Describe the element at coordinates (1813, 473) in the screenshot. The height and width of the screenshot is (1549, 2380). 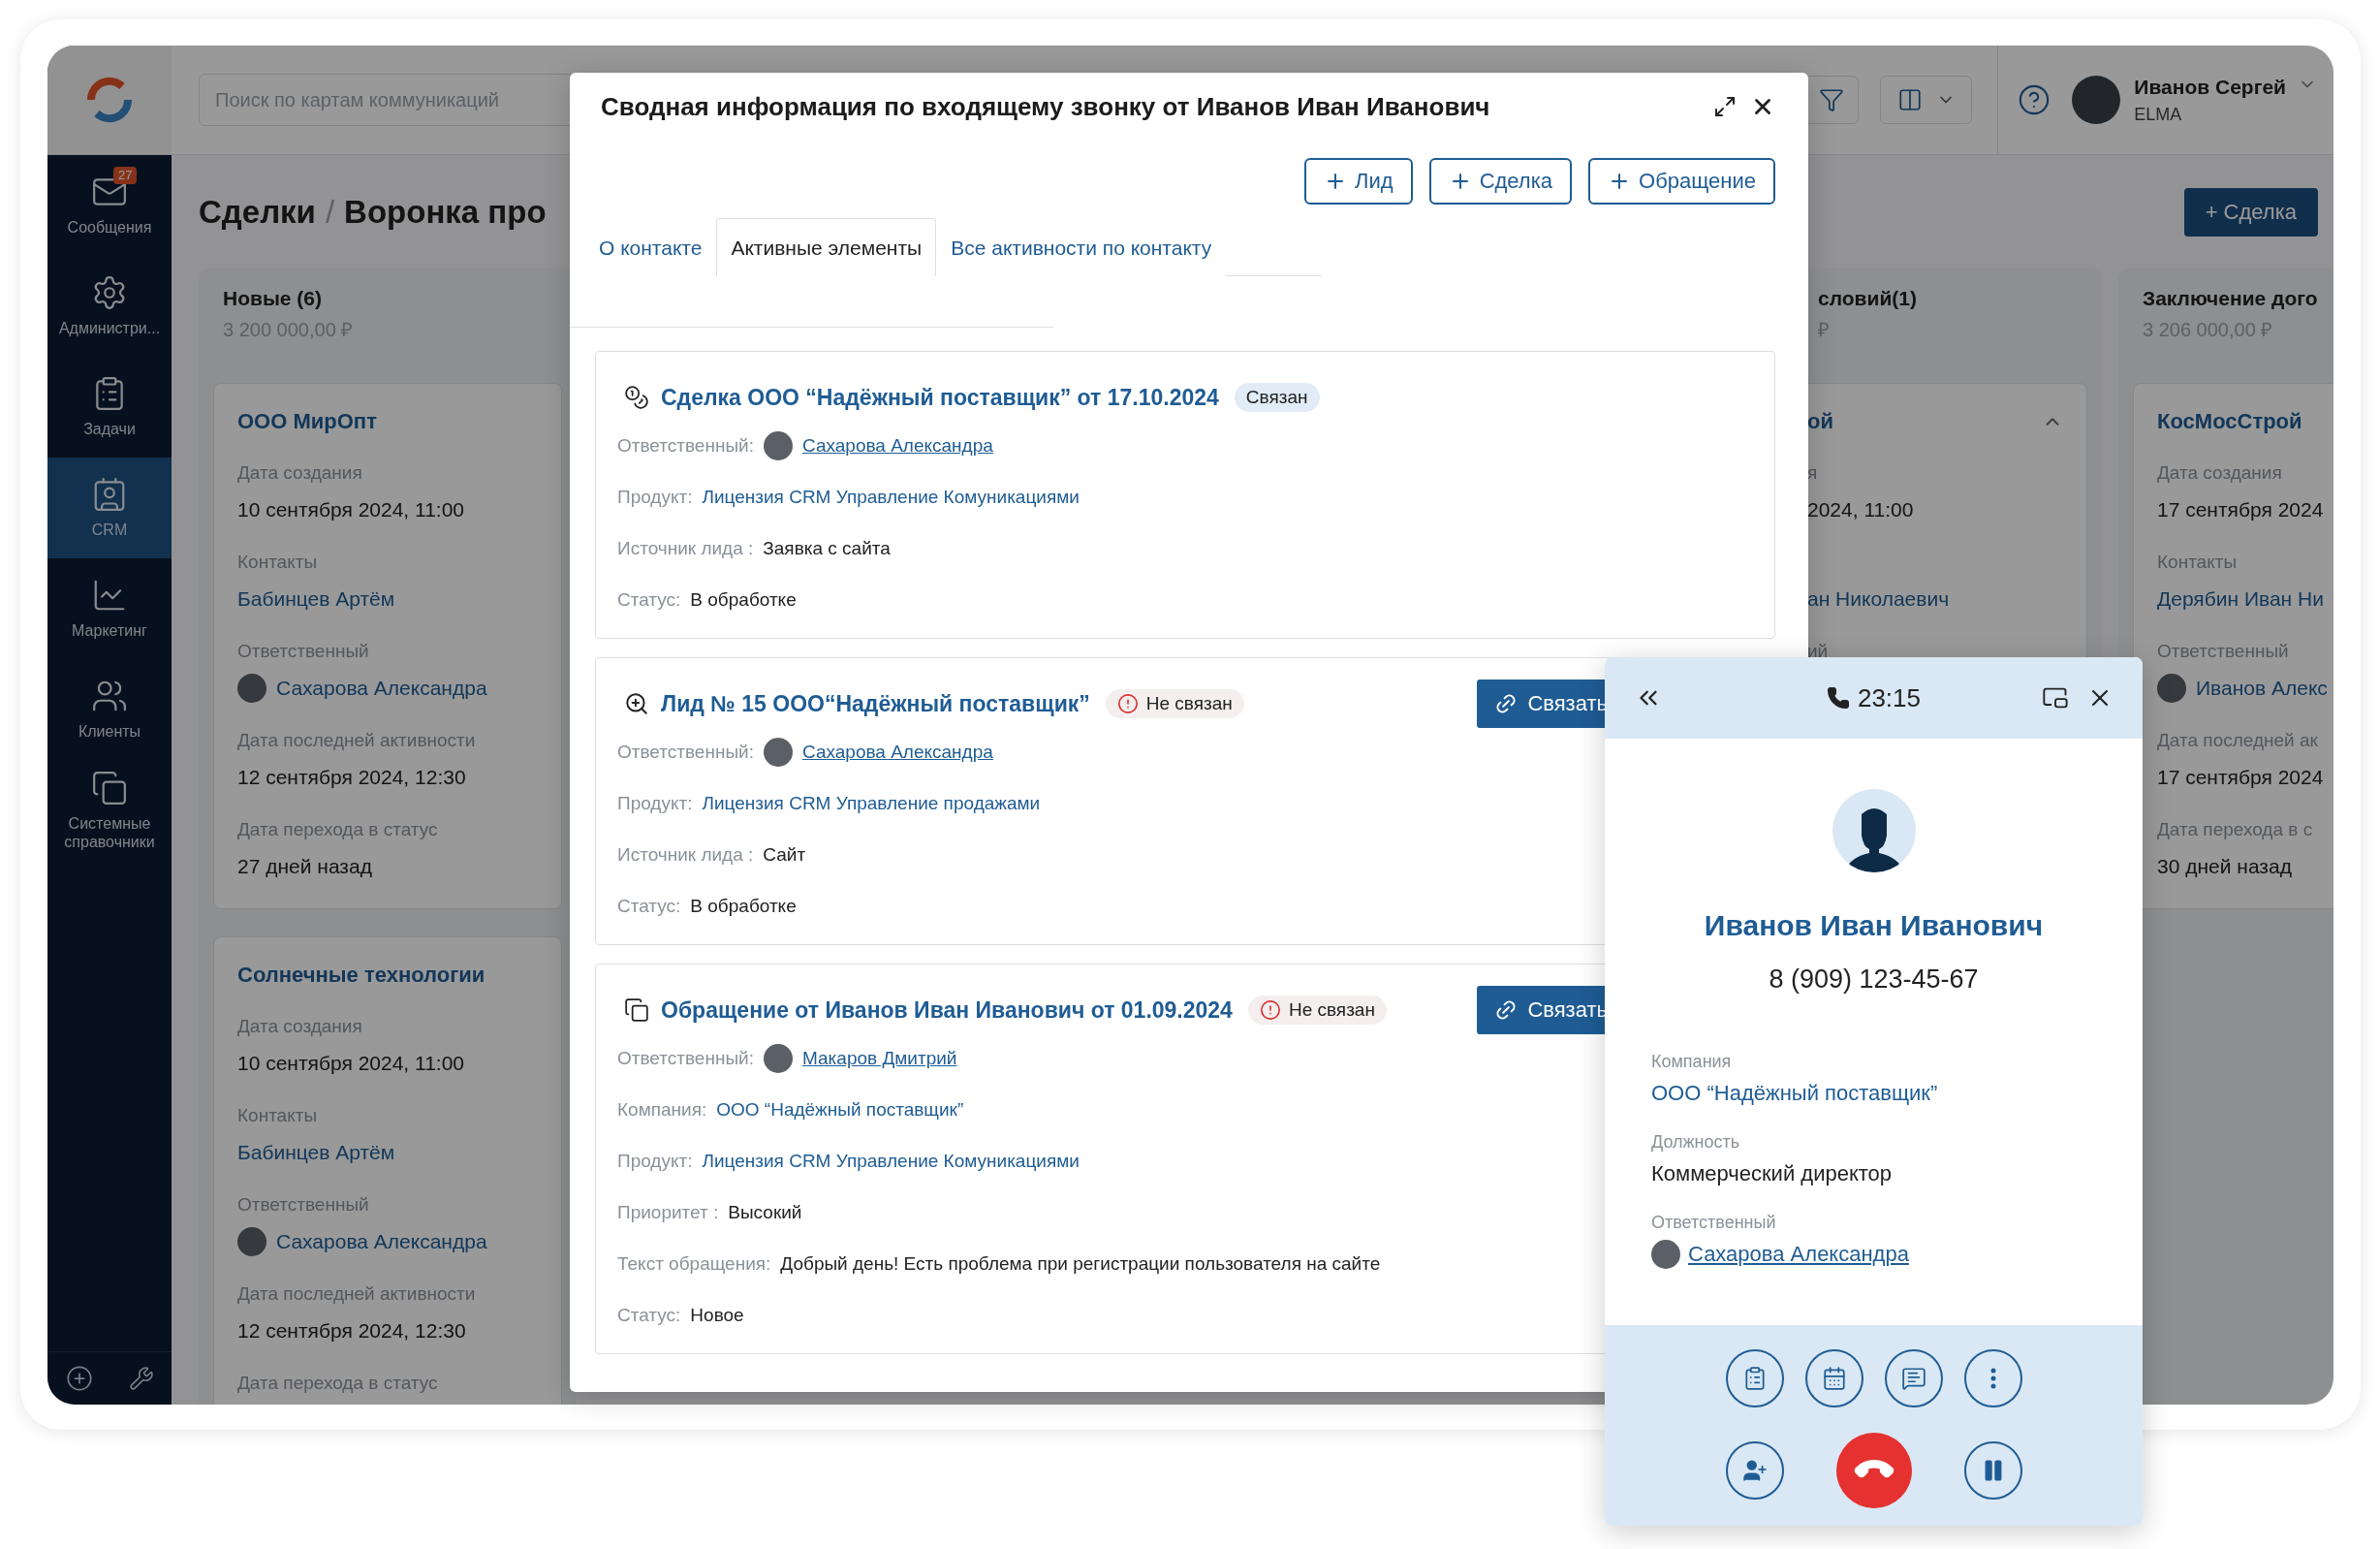
I see `field-label: я` at that location.